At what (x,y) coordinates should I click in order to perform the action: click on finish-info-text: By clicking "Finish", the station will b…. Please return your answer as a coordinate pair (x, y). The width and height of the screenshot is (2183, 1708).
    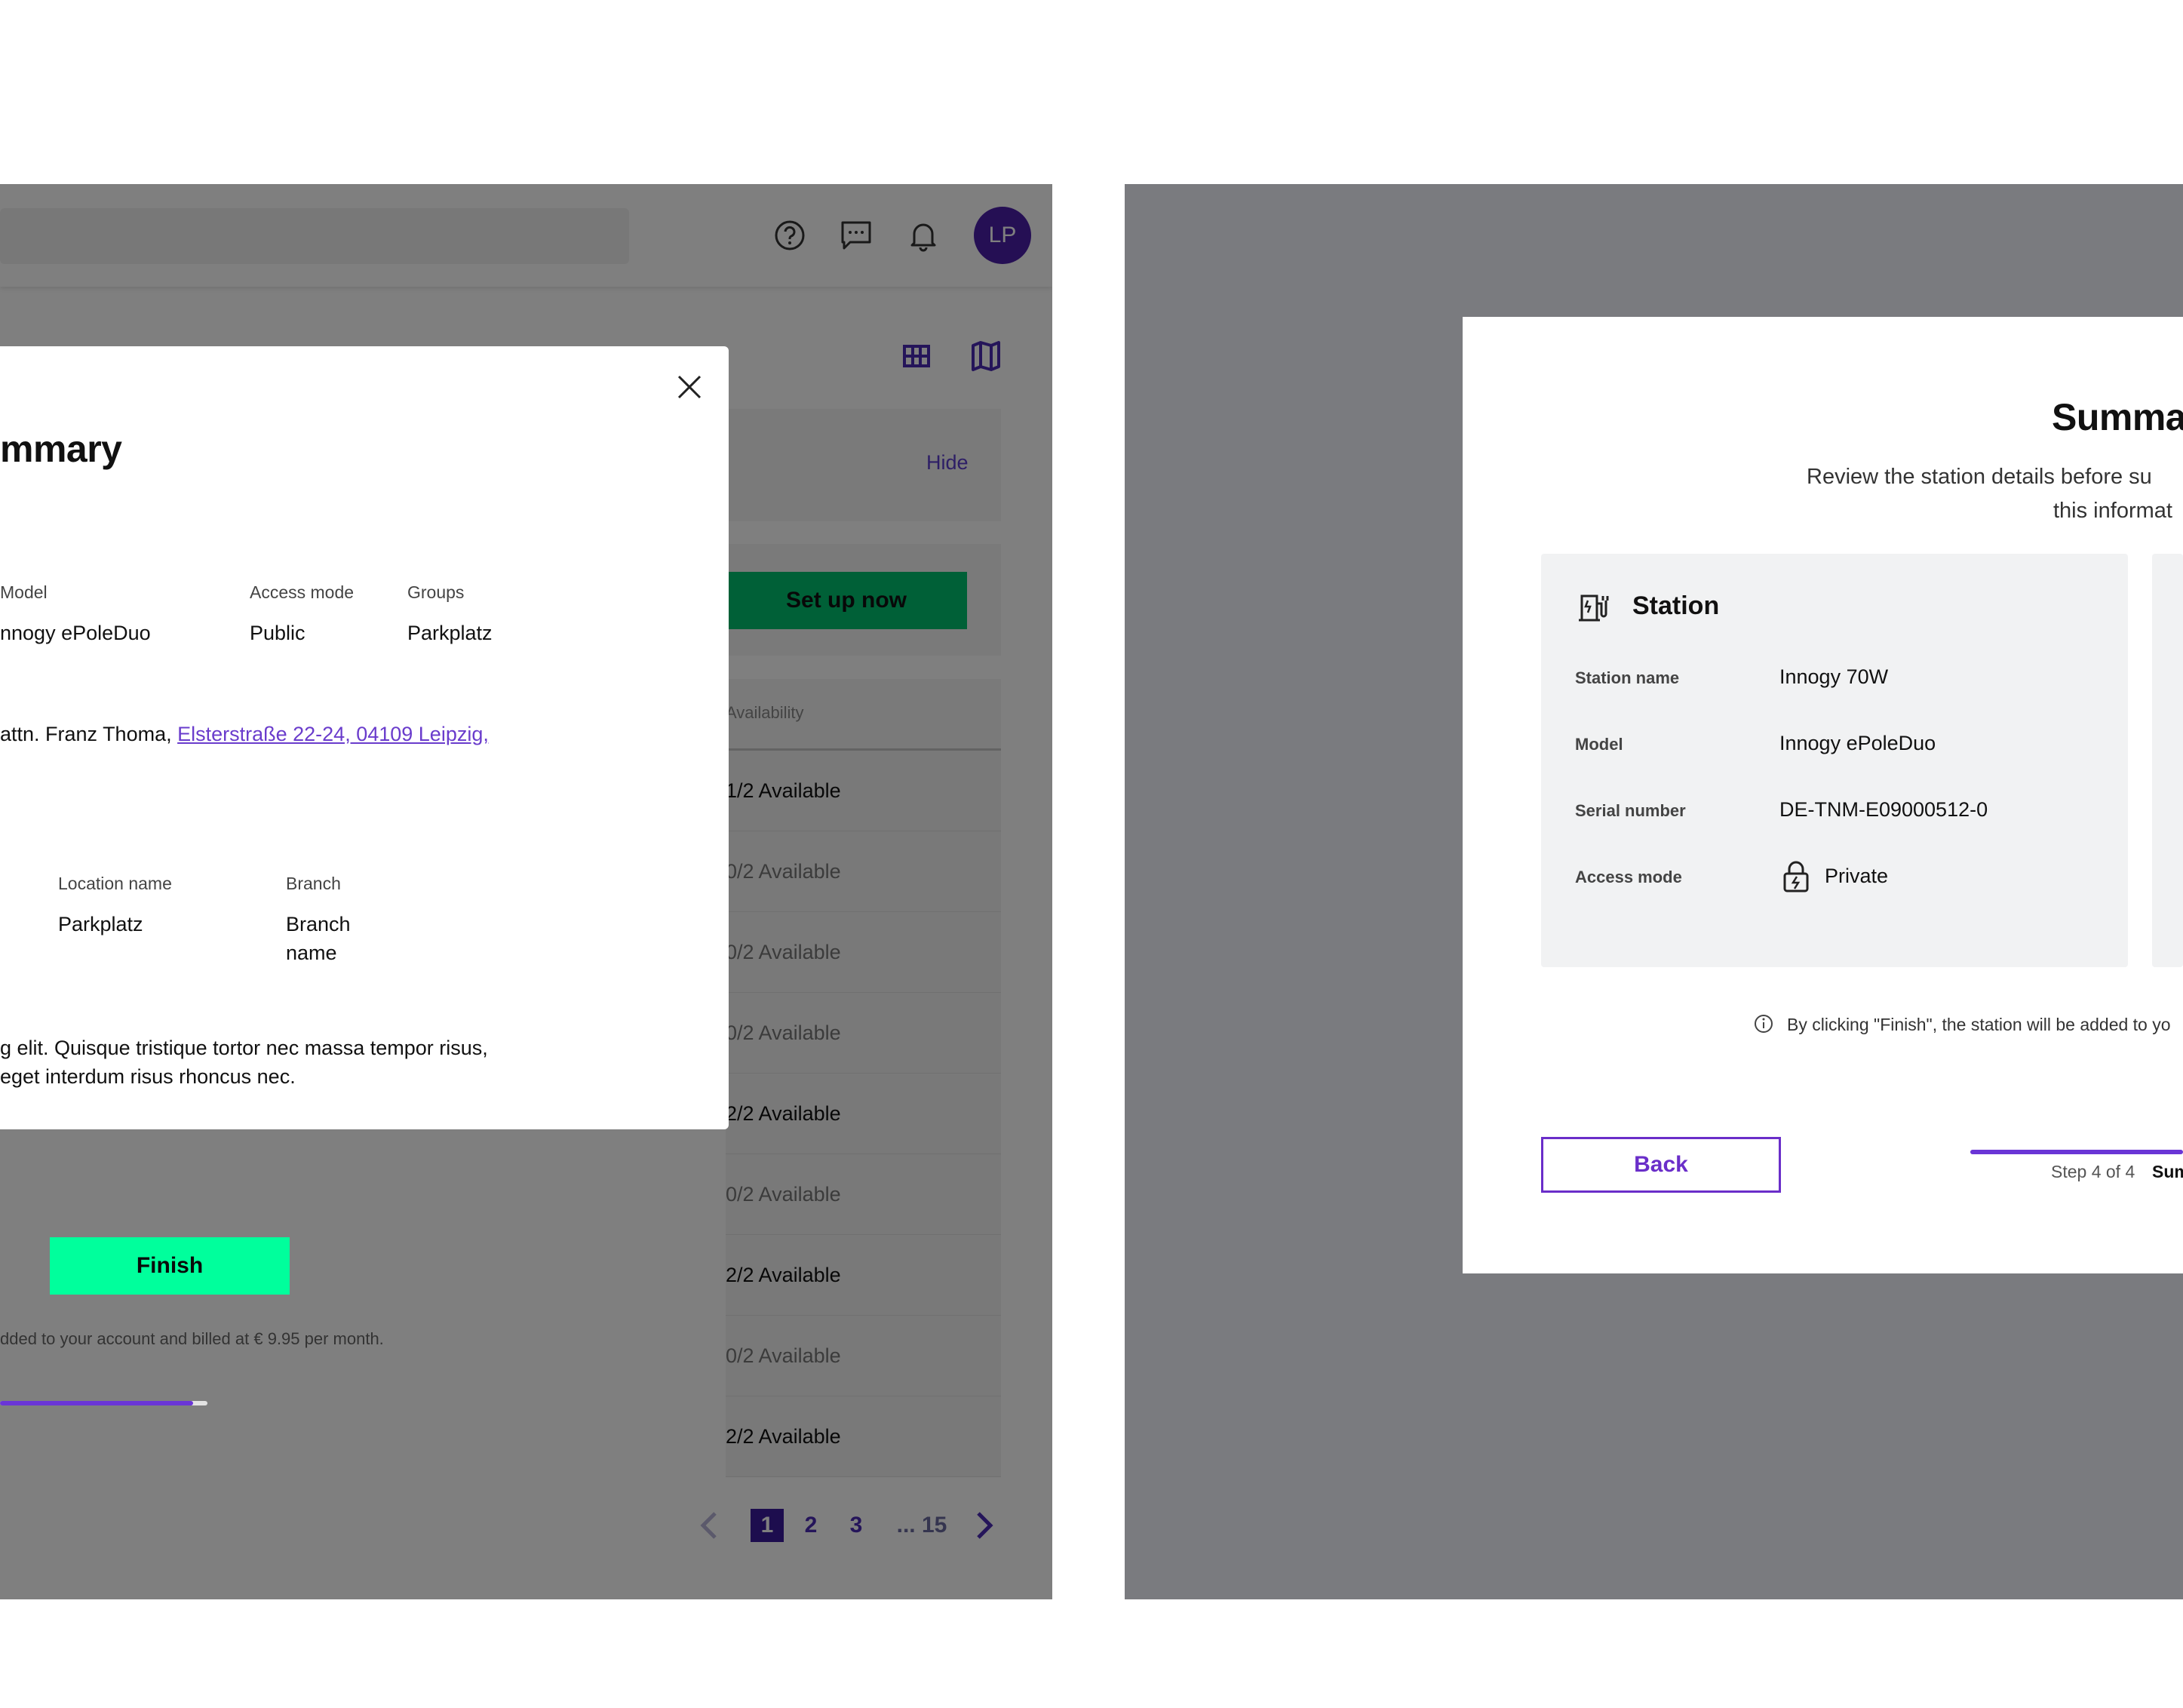
    Looking at the image, I should click on (1979, 1024).